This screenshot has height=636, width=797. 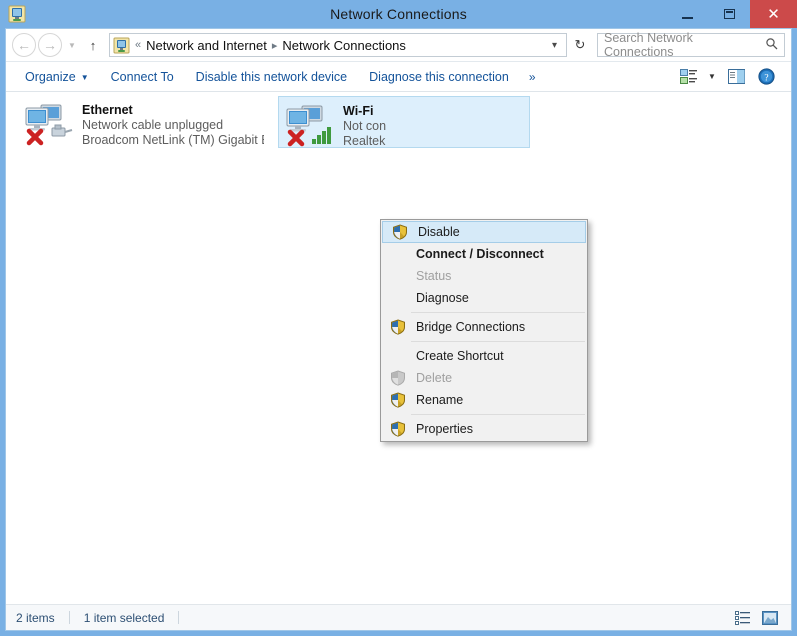 I want to click on adapter-status: Not con, so click(x=365, y=126).